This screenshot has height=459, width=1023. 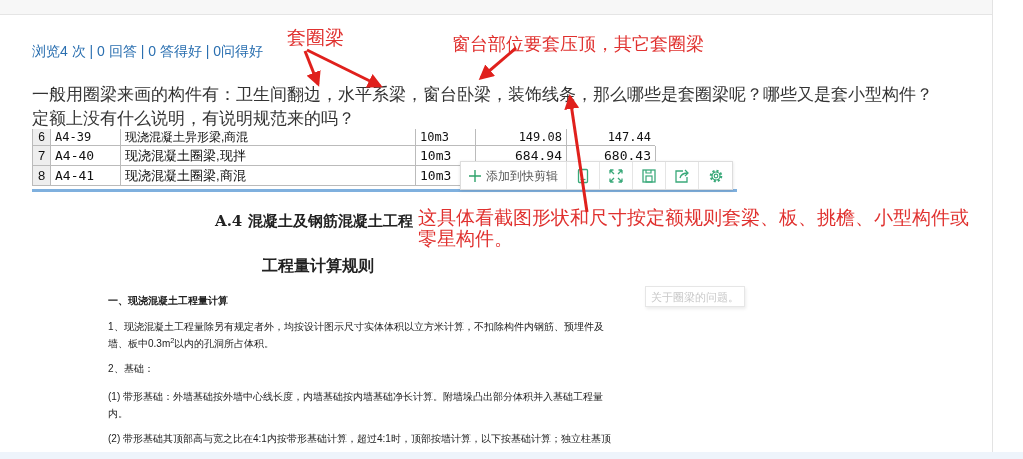 I want to click on table-cell: 147.44, so click(x=611, y=137).